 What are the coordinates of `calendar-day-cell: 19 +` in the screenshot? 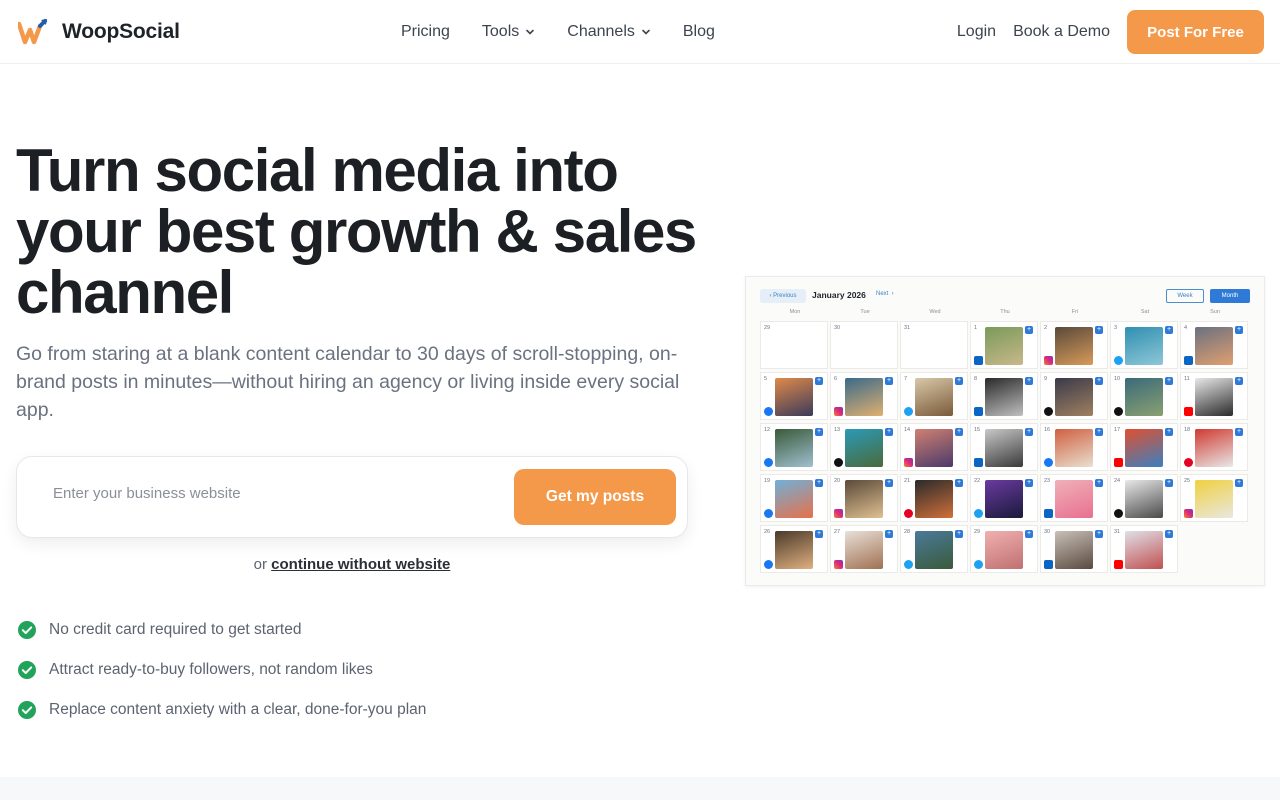 It's located at (794, 498).